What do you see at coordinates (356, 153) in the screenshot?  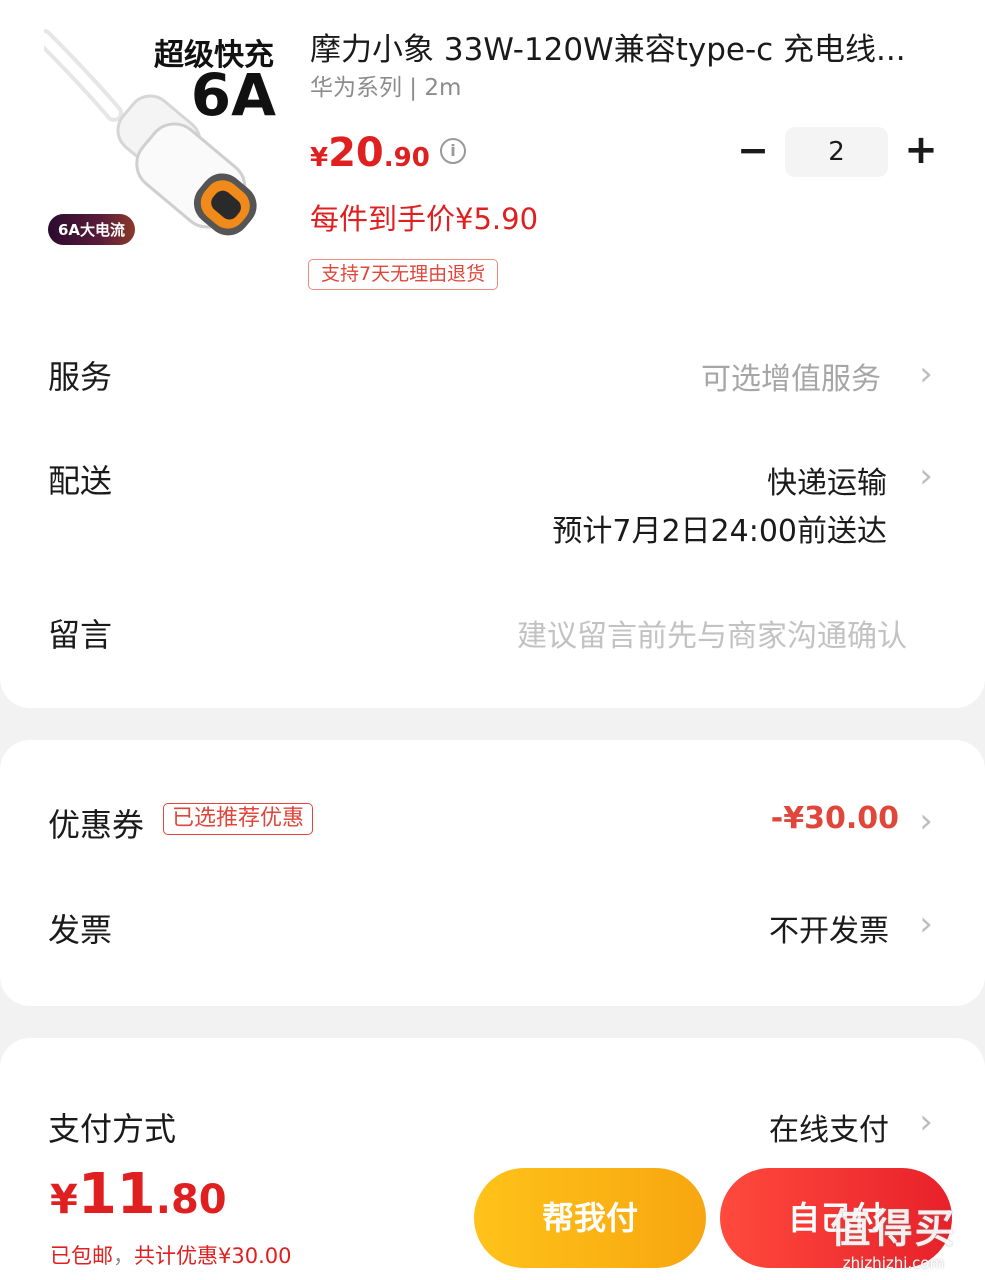 I see `price-integer: 20` at bounding box center [356, 153].